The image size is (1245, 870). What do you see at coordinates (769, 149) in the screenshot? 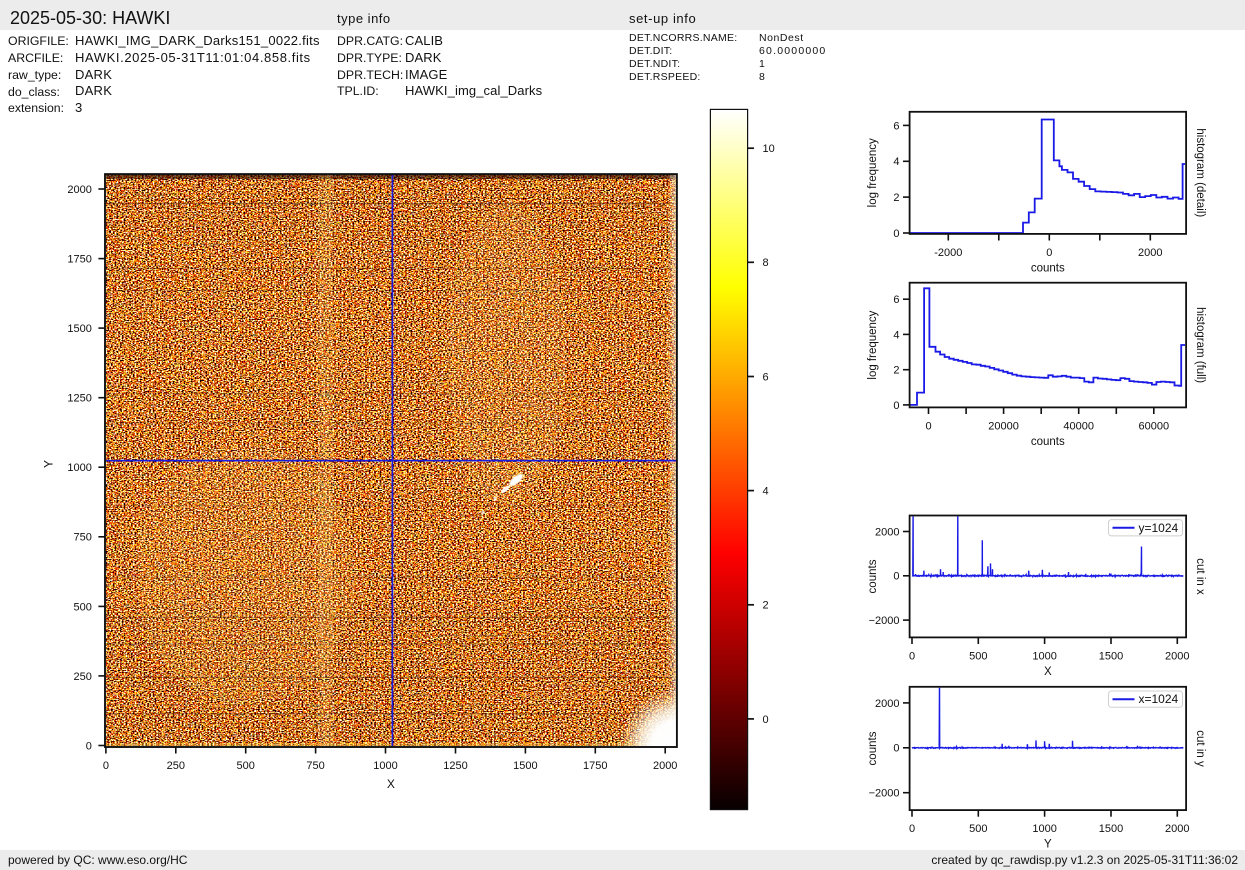
I see `svg-text: 10` at bounding box center [769, 149].